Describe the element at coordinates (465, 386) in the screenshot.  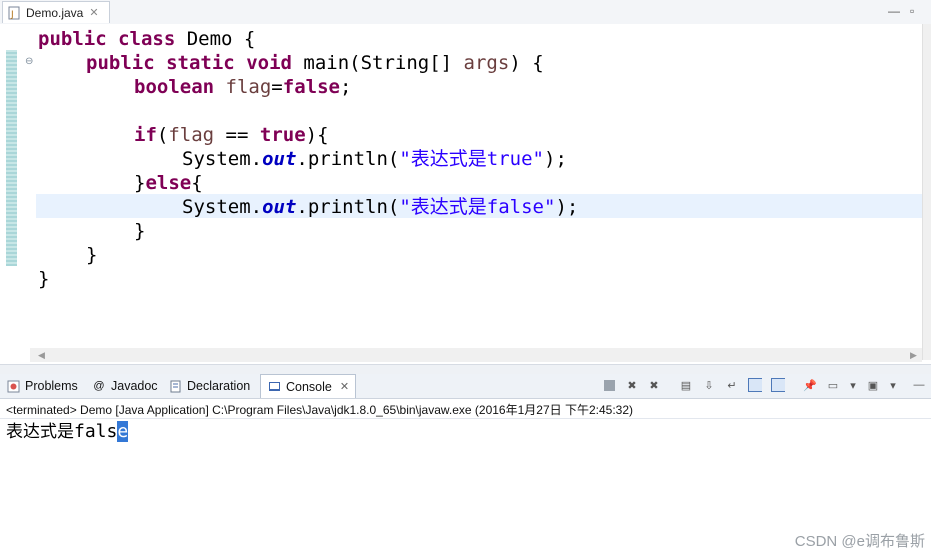
I see `view-tab-bar: Problems @ Javadoc Declaration Console ✕` at that location.